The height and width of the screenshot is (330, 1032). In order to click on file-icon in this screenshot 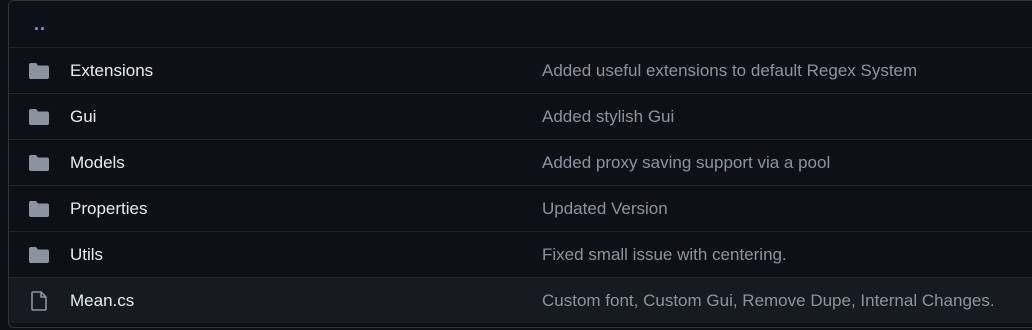, I will do `click(39, 301)`.